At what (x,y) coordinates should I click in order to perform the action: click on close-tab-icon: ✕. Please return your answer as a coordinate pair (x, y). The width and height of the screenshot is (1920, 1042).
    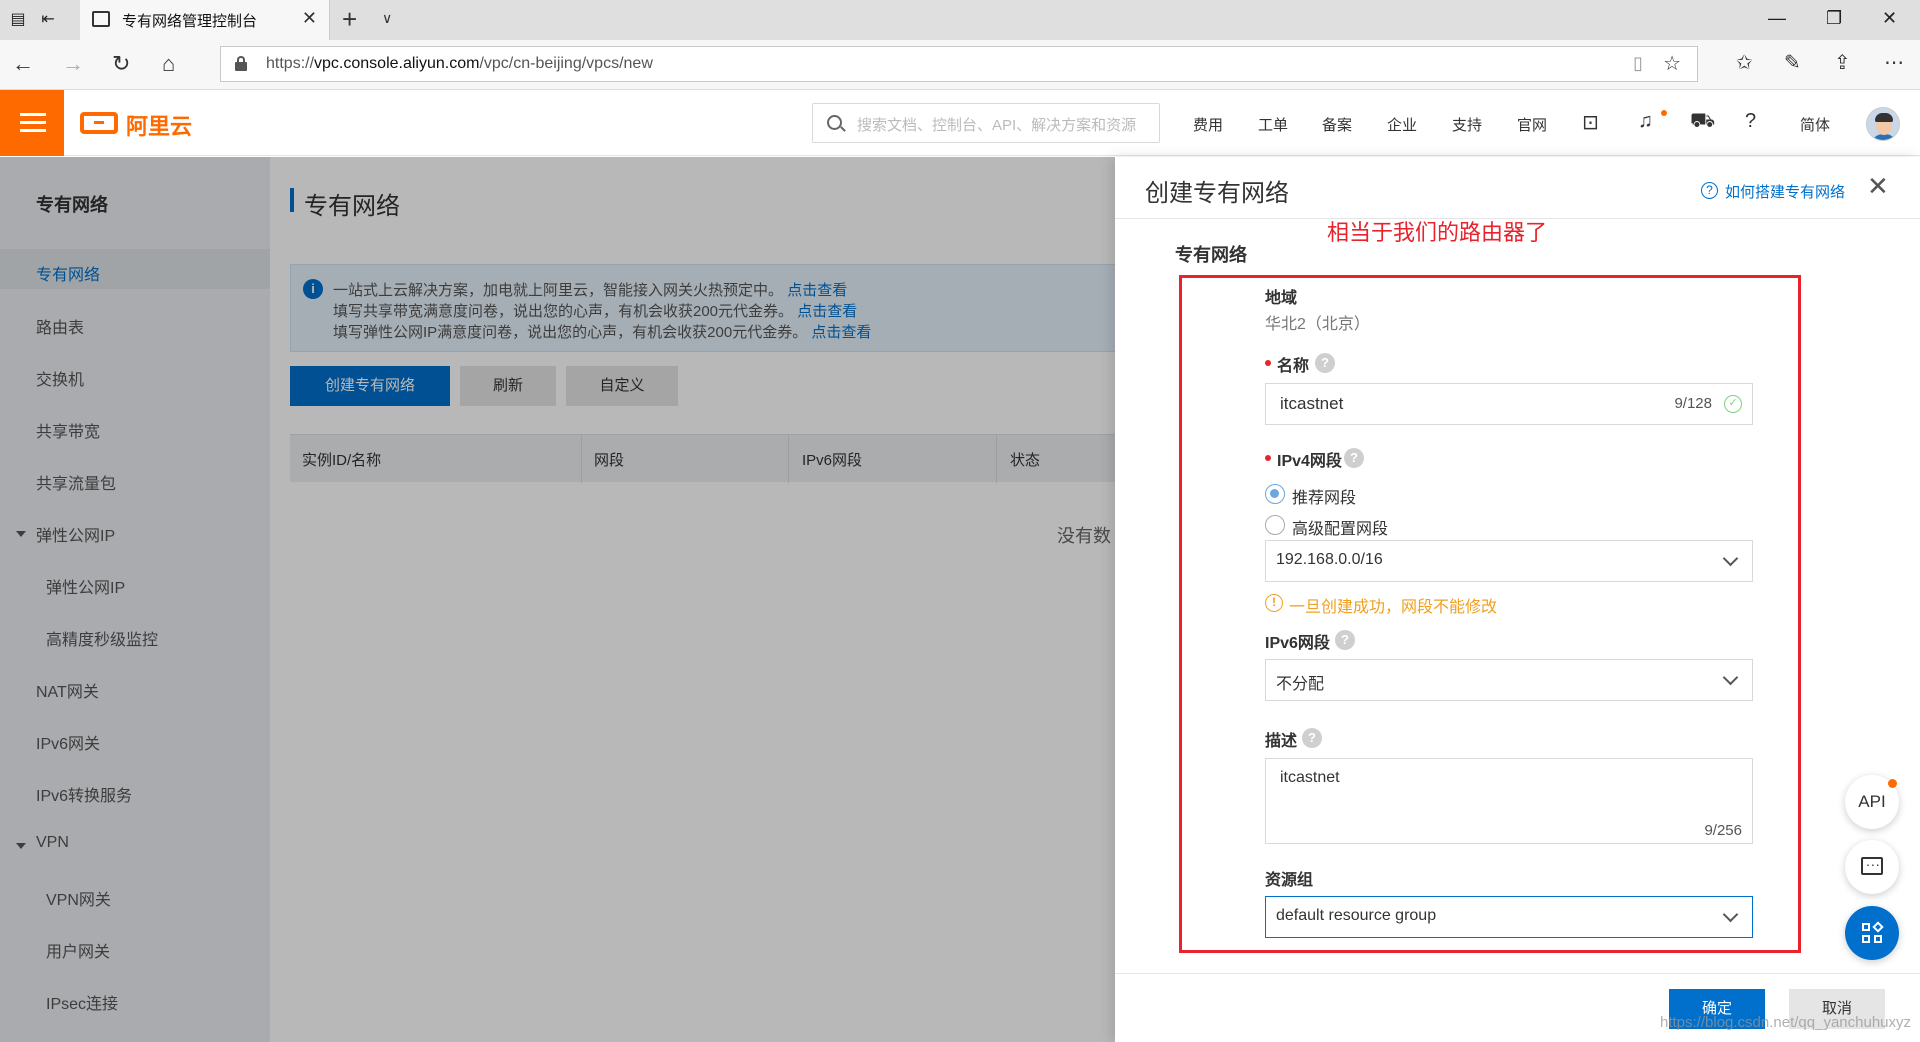
    Looking at the image, I should click on (309, 18).